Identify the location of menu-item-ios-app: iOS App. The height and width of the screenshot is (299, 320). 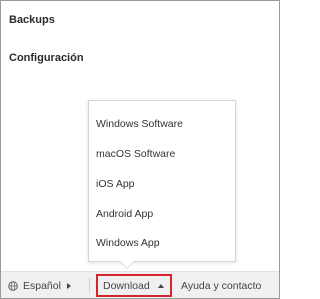
(115, 184).